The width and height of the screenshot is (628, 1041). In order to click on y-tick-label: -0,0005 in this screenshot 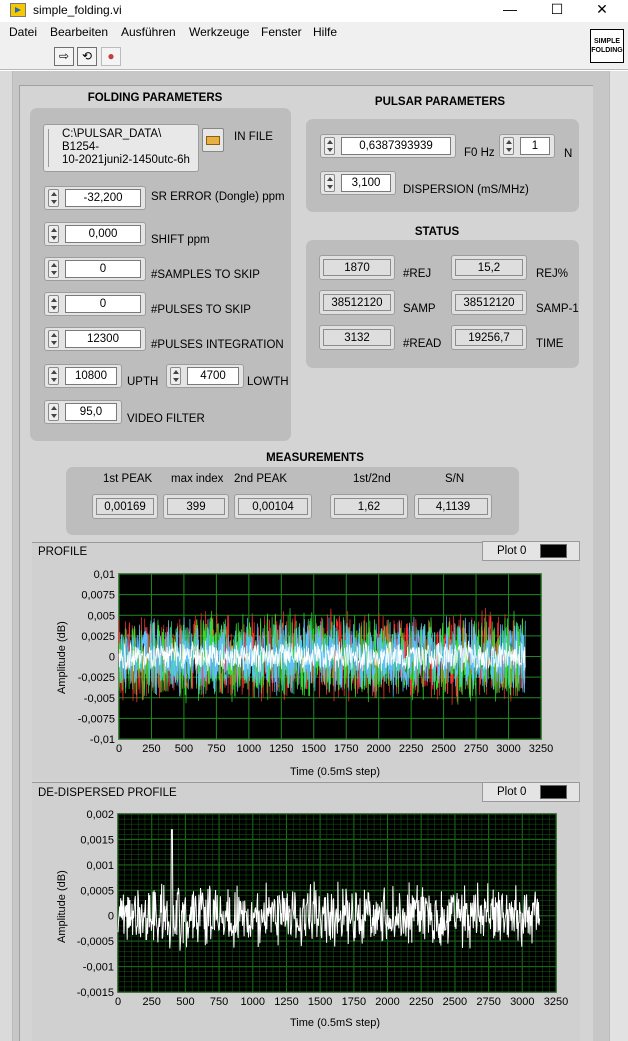, I will do `click(95, 942)`.